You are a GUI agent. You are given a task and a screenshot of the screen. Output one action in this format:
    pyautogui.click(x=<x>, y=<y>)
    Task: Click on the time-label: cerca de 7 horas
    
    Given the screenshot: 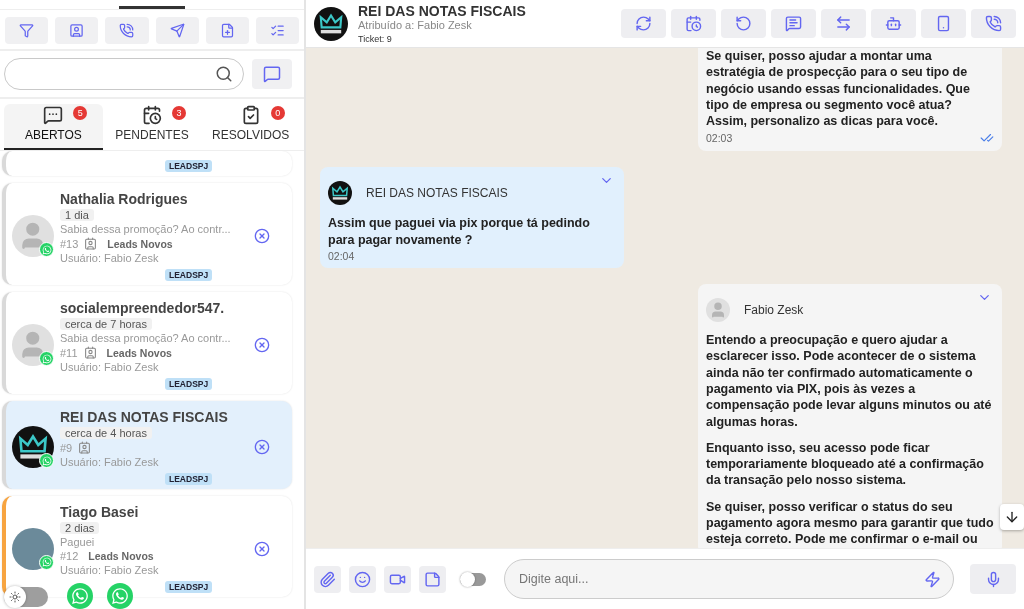 What is the action you would take?
    pyautogui.click(x=106, y=324)
    